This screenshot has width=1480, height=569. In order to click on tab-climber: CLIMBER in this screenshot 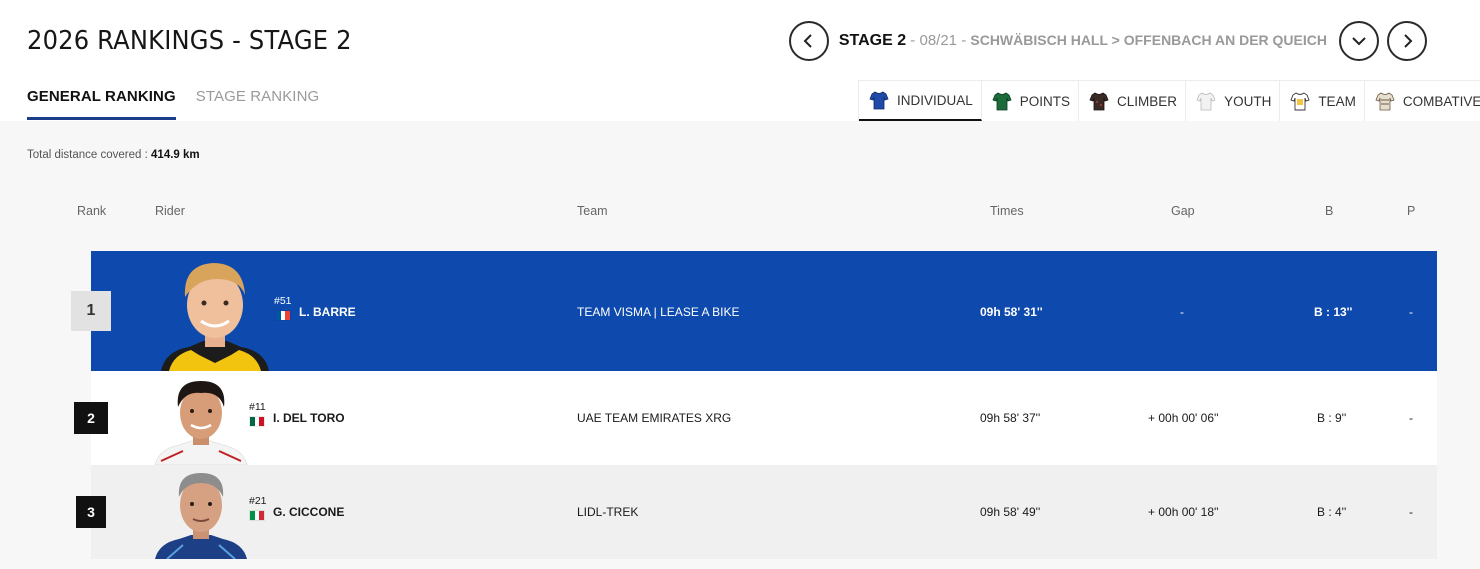, I will do `click(1133, 101)`.